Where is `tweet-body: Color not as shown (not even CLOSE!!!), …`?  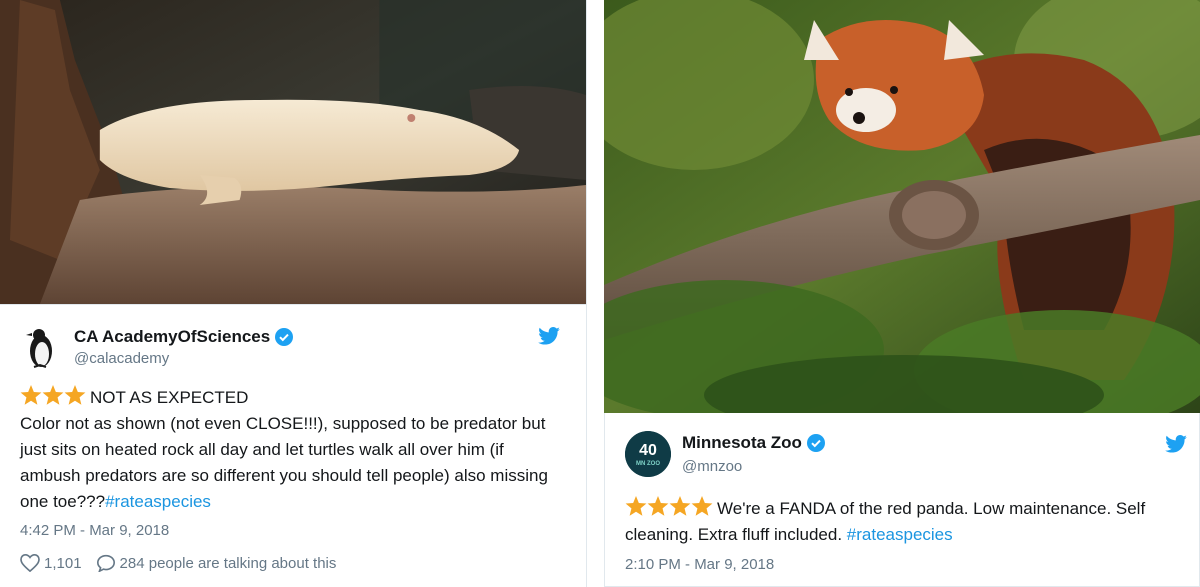
tweet-body: Color not as shown (not even CLOSE!!!), … is located at coordinates (284, 462).